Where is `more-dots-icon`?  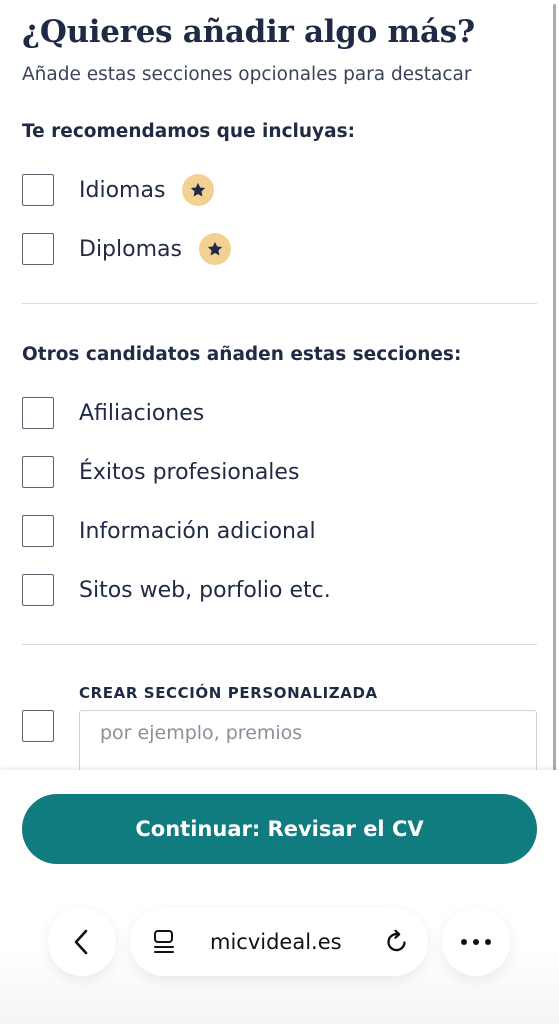 more-dots-icon is located at coordinates (476, 942).